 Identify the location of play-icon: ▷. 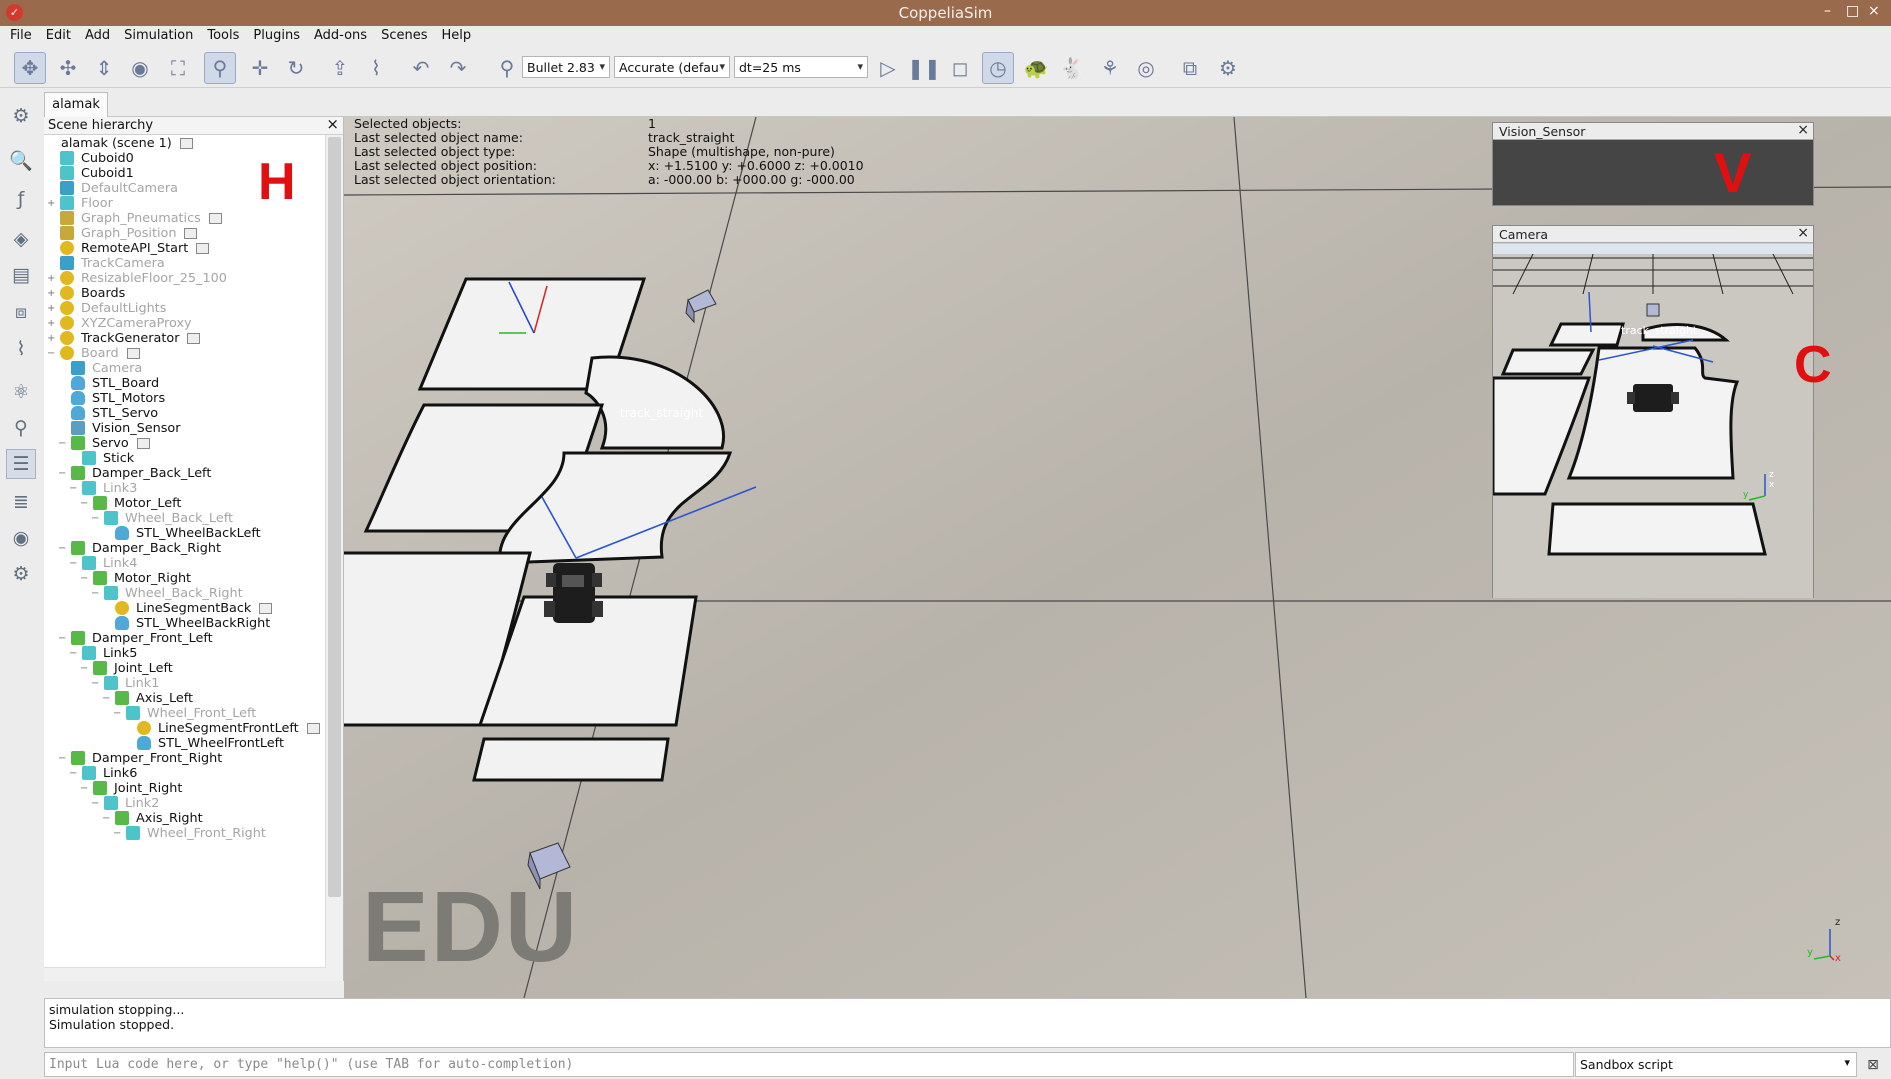
(888, 68).